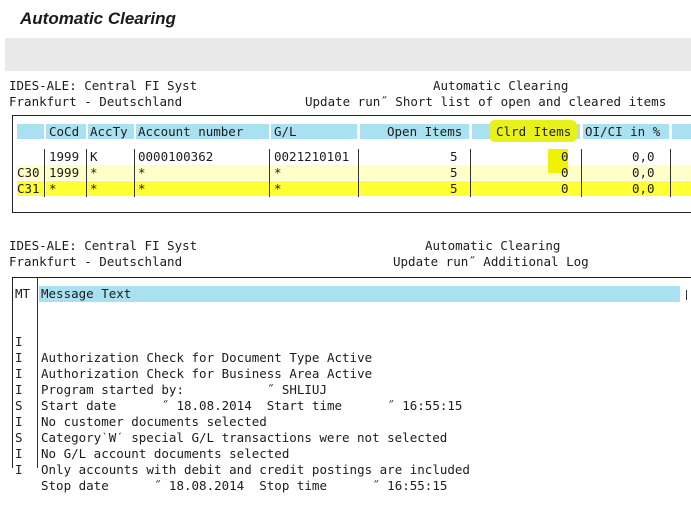 Image resolution: width=691 pixels, height=510 pixels. I want to click on row-2-pct: 0,0, so click(643, 172).